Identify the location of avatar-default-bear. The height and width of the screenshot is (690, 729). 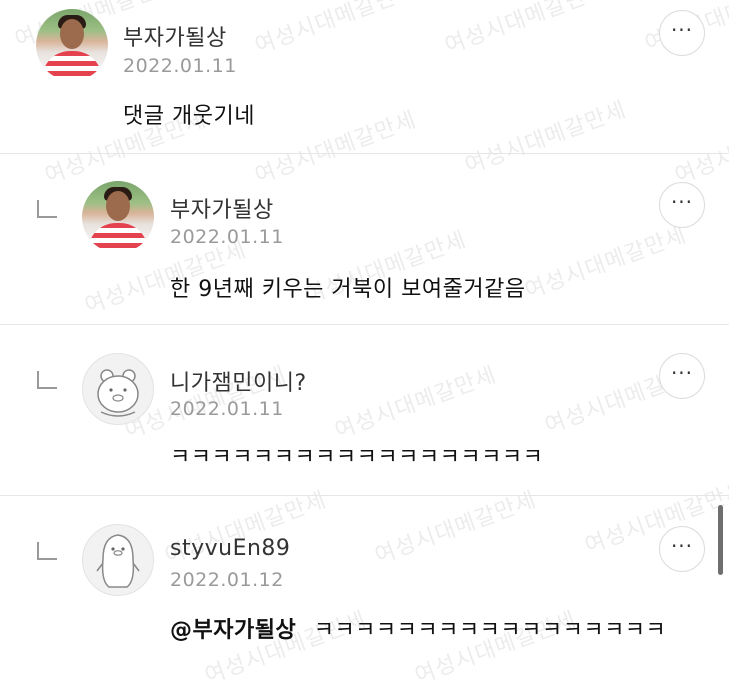
(118, 389).